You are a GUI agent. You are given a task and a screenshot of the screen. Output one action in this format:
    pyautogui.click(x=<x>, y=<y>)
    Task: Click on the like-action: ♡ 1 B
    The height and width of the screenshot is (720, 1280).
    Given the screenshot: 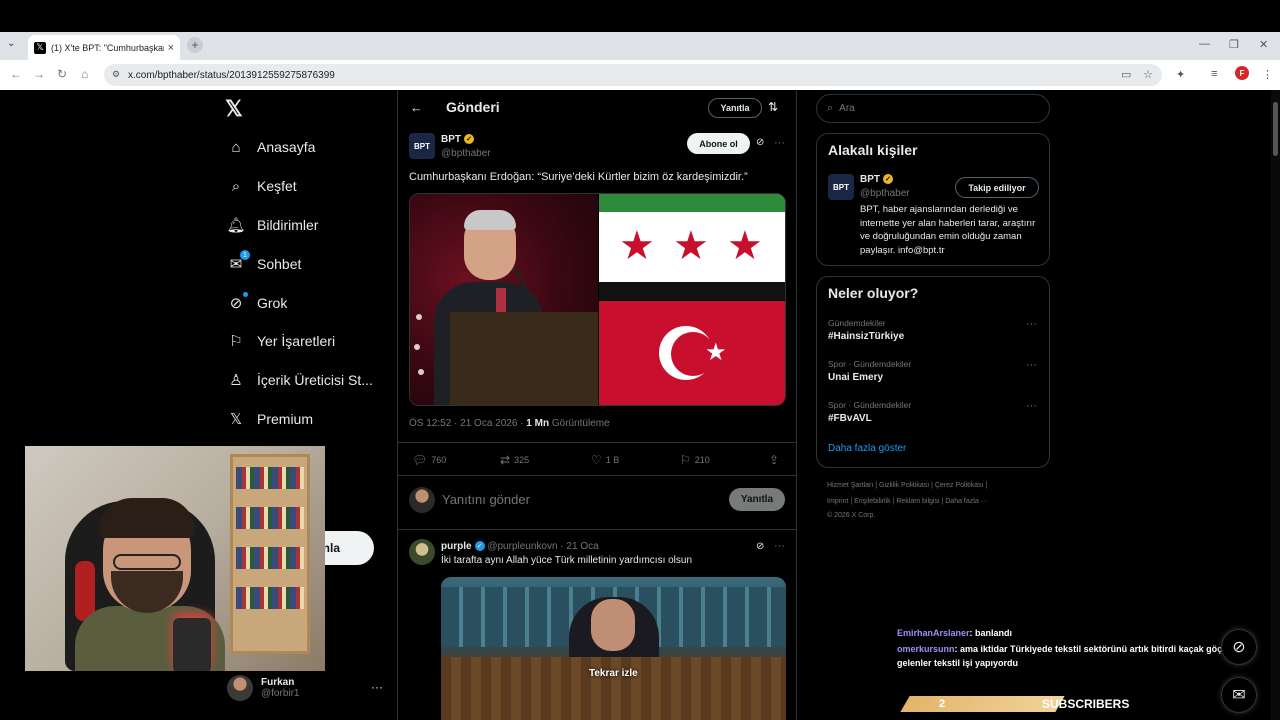 What is the action you would take?
    pyautogui.click(x=605, y=460)
    